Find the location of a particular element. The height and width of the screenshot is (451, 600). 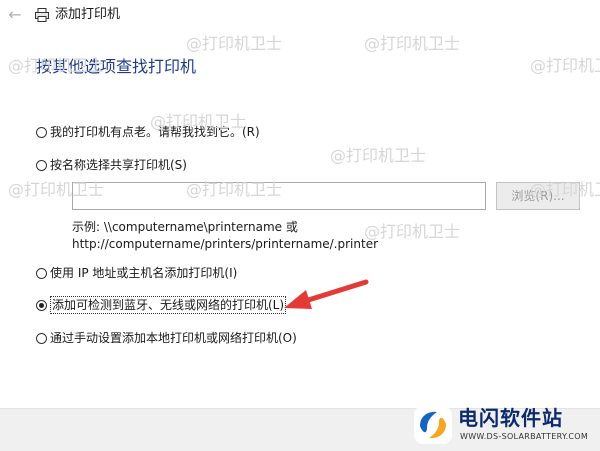

radio-bluetooth-wireless is located at coordinates (41, 305).